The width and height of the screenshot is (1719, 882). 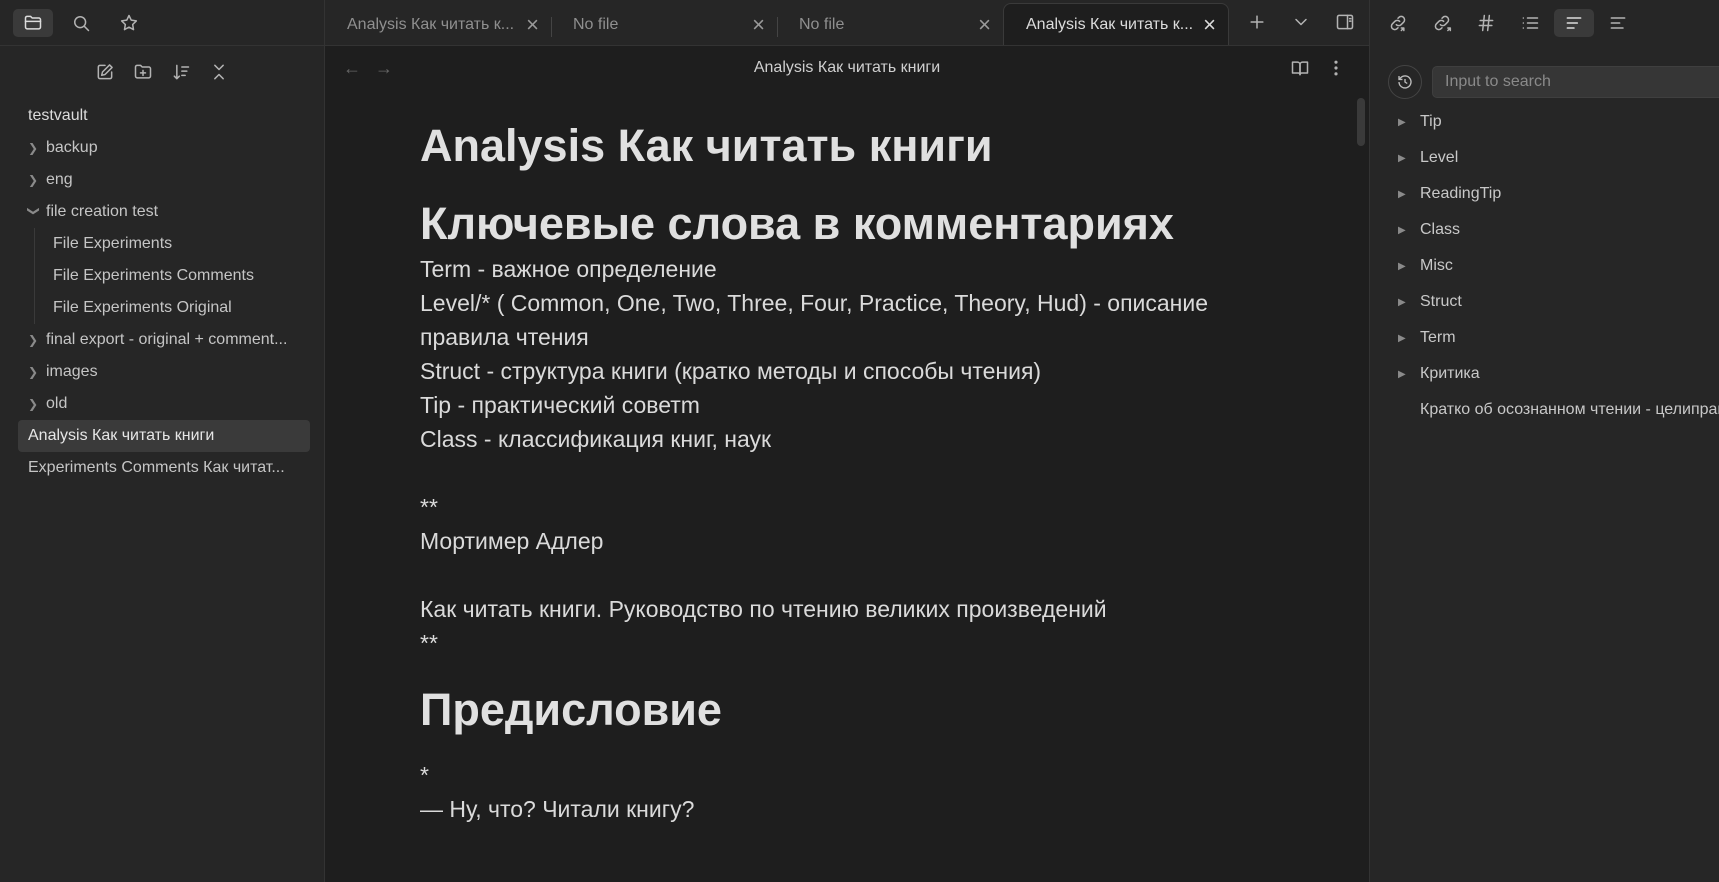 I want to click on folder-plus-icon, so click(x=143, y=71).